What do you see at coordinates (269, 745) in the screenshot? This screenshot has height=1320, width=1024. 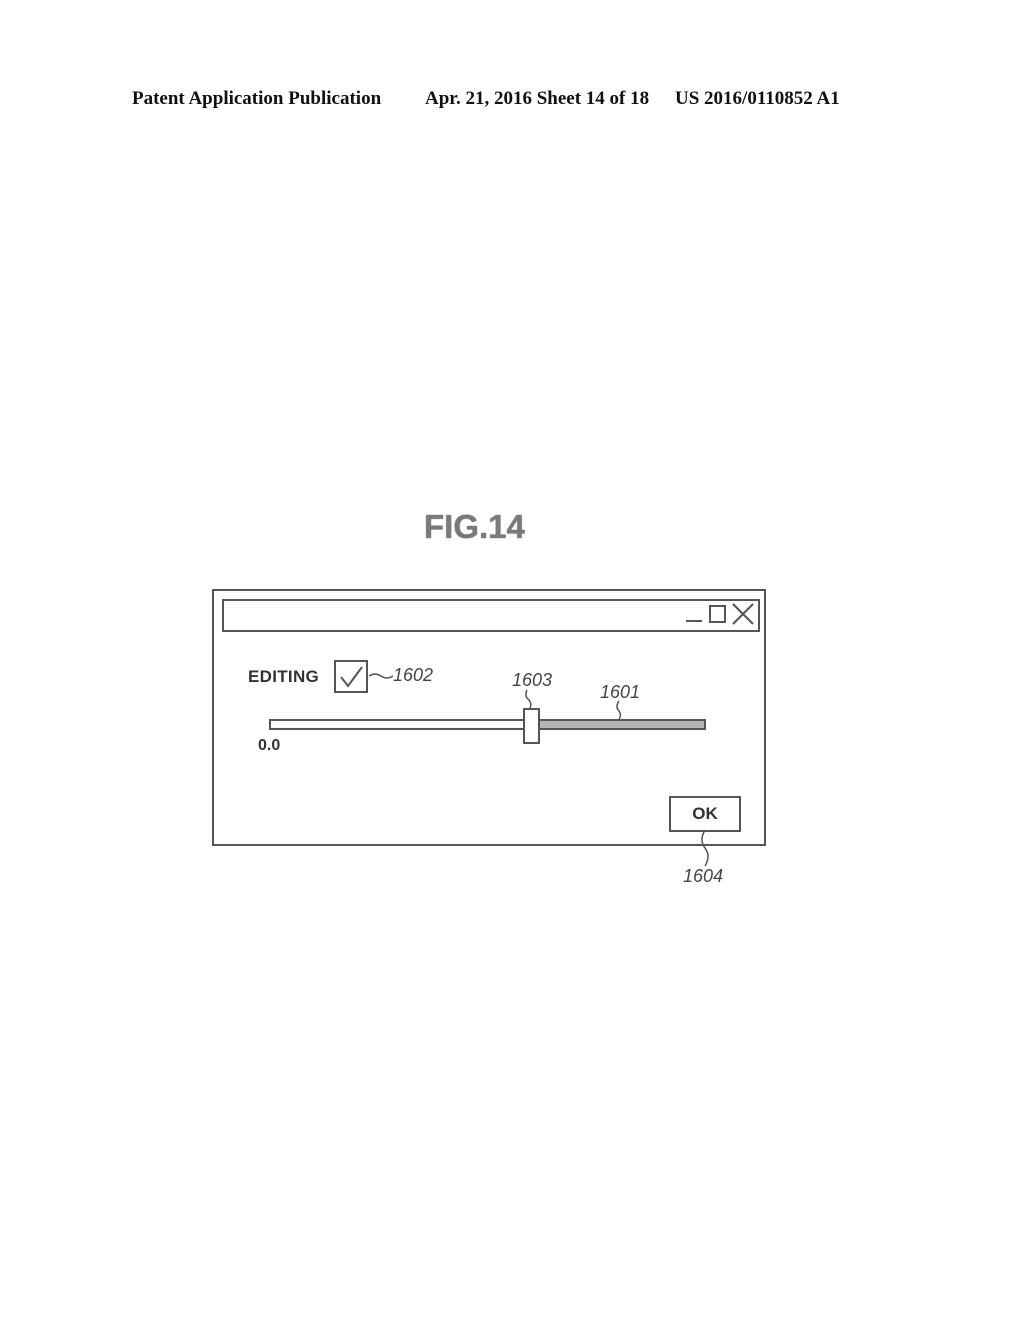 I see `slider-min-label: 0.0` at bounding box center [269, 745].